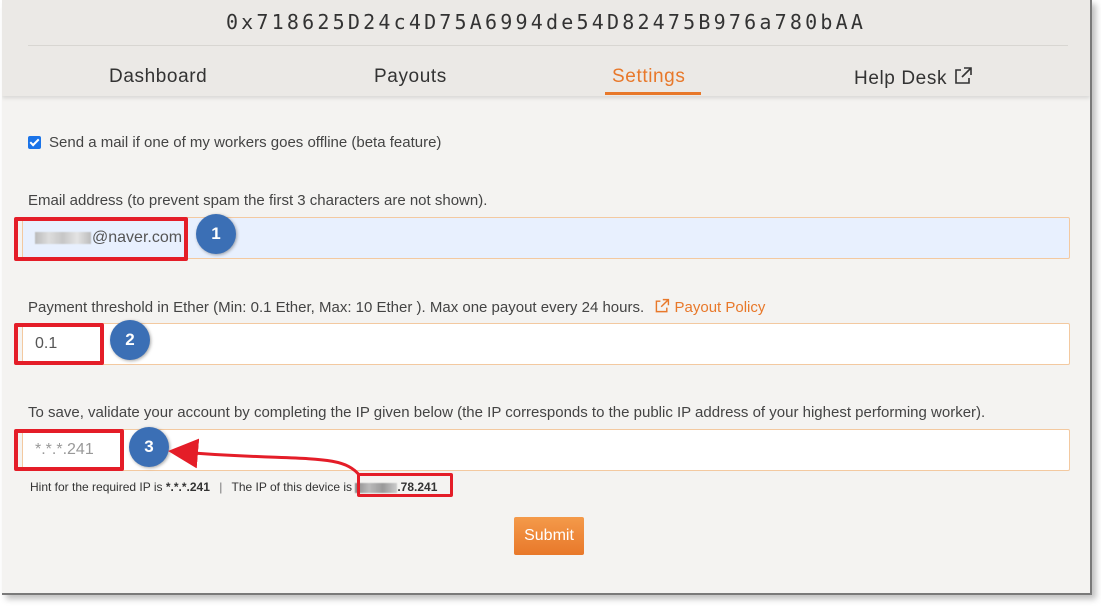 The height and width of the screenshot is (606, 1101). I want to click on annotation-arrow, so click(265, 457).